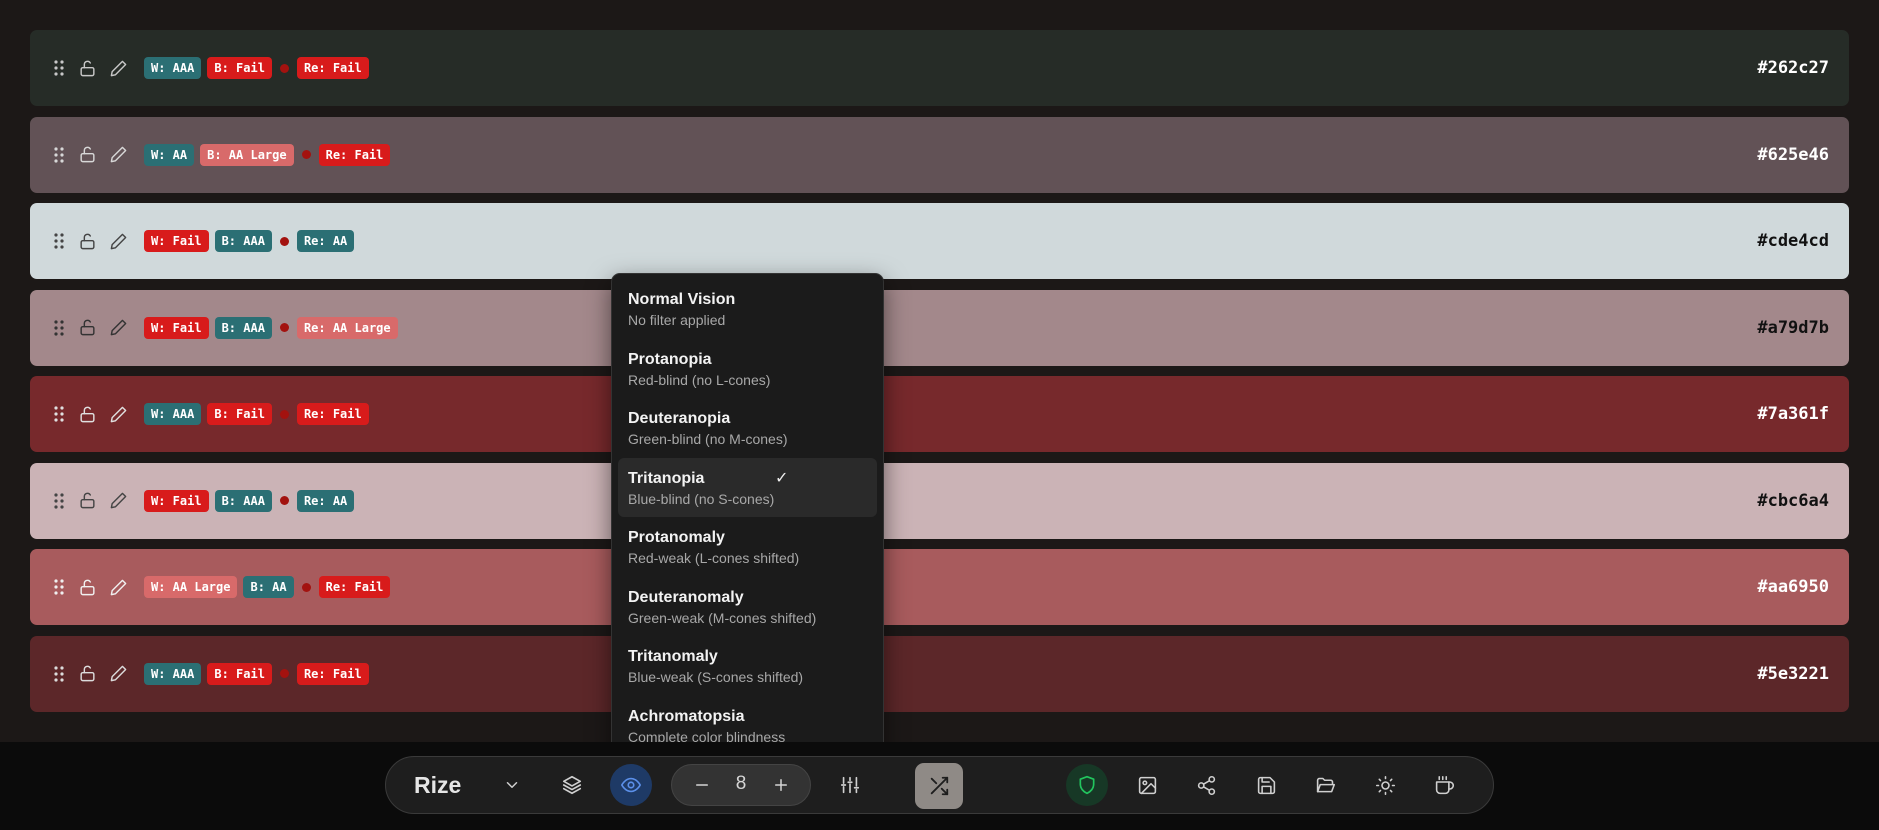 This screenshot has height=830, width=1879. I want to click on image-icon, so click(1147, 785).